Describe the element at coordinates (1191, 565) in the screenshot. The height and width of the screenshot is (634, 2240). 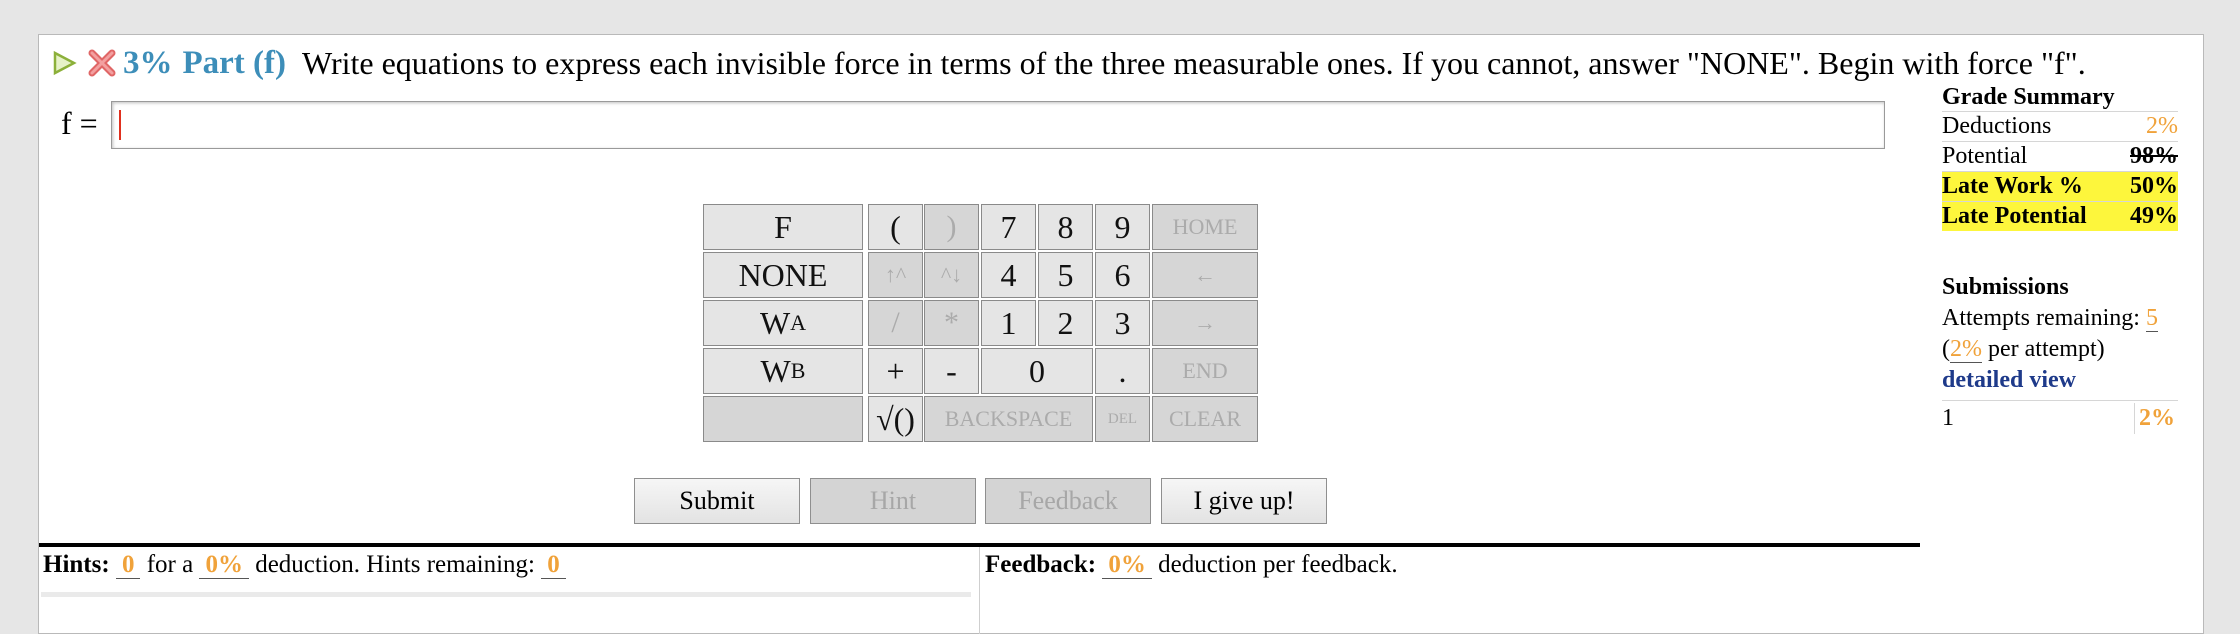
I see `feedback-info: Feedback: 0% deduction per feedback.` at that location.